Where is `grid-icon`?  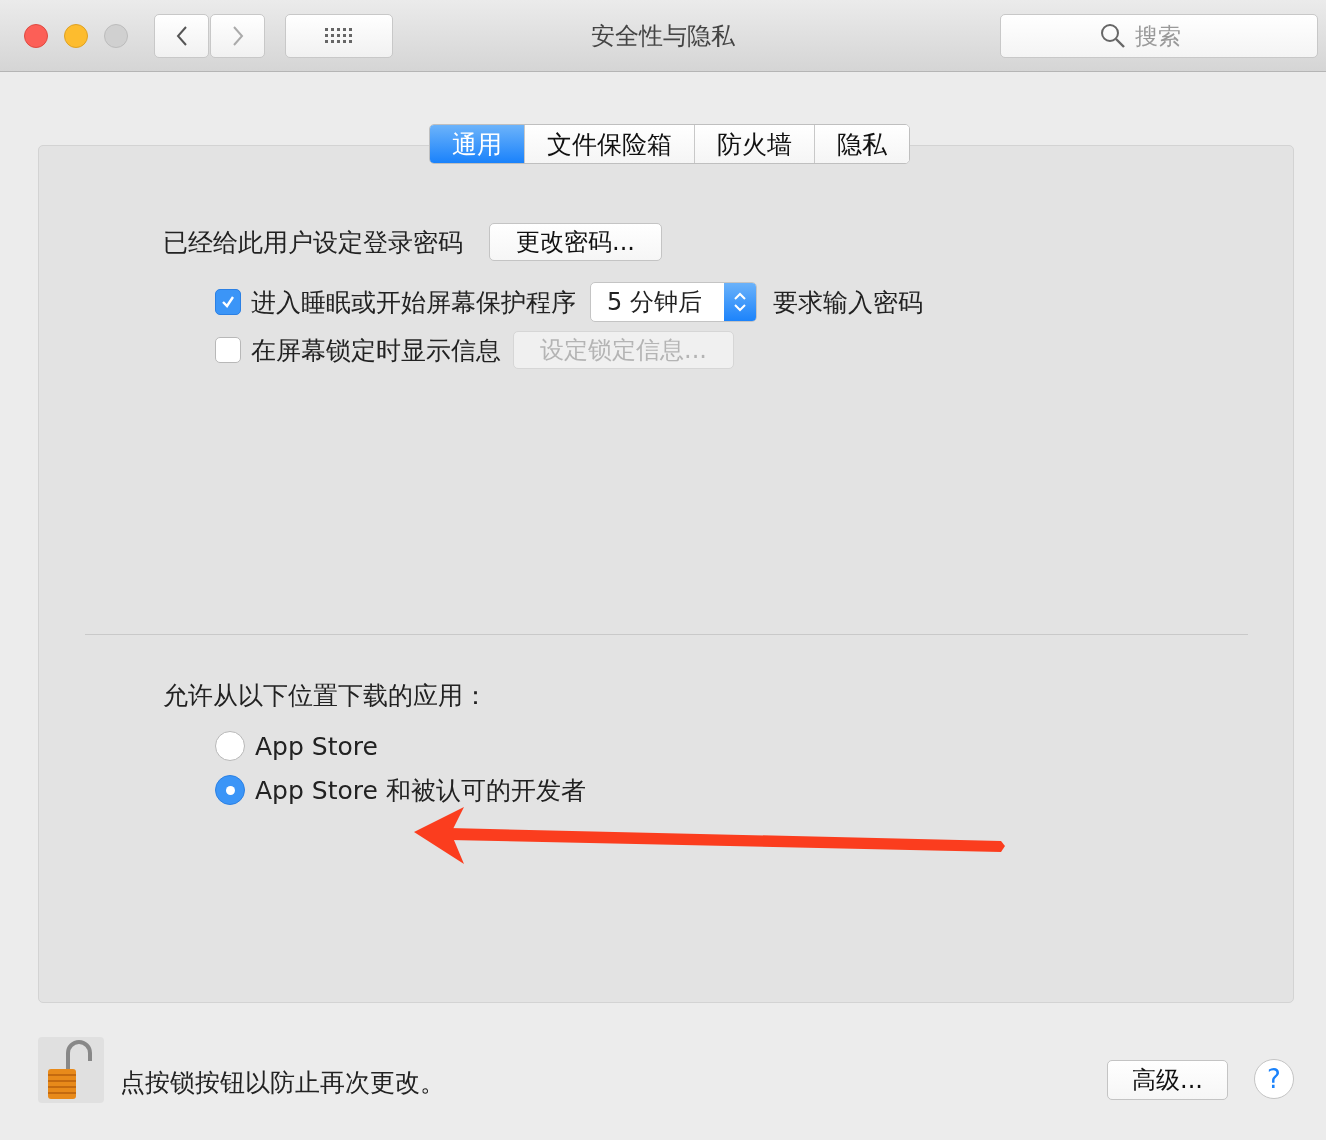 grid-icon is located at coordinates (339, 35).